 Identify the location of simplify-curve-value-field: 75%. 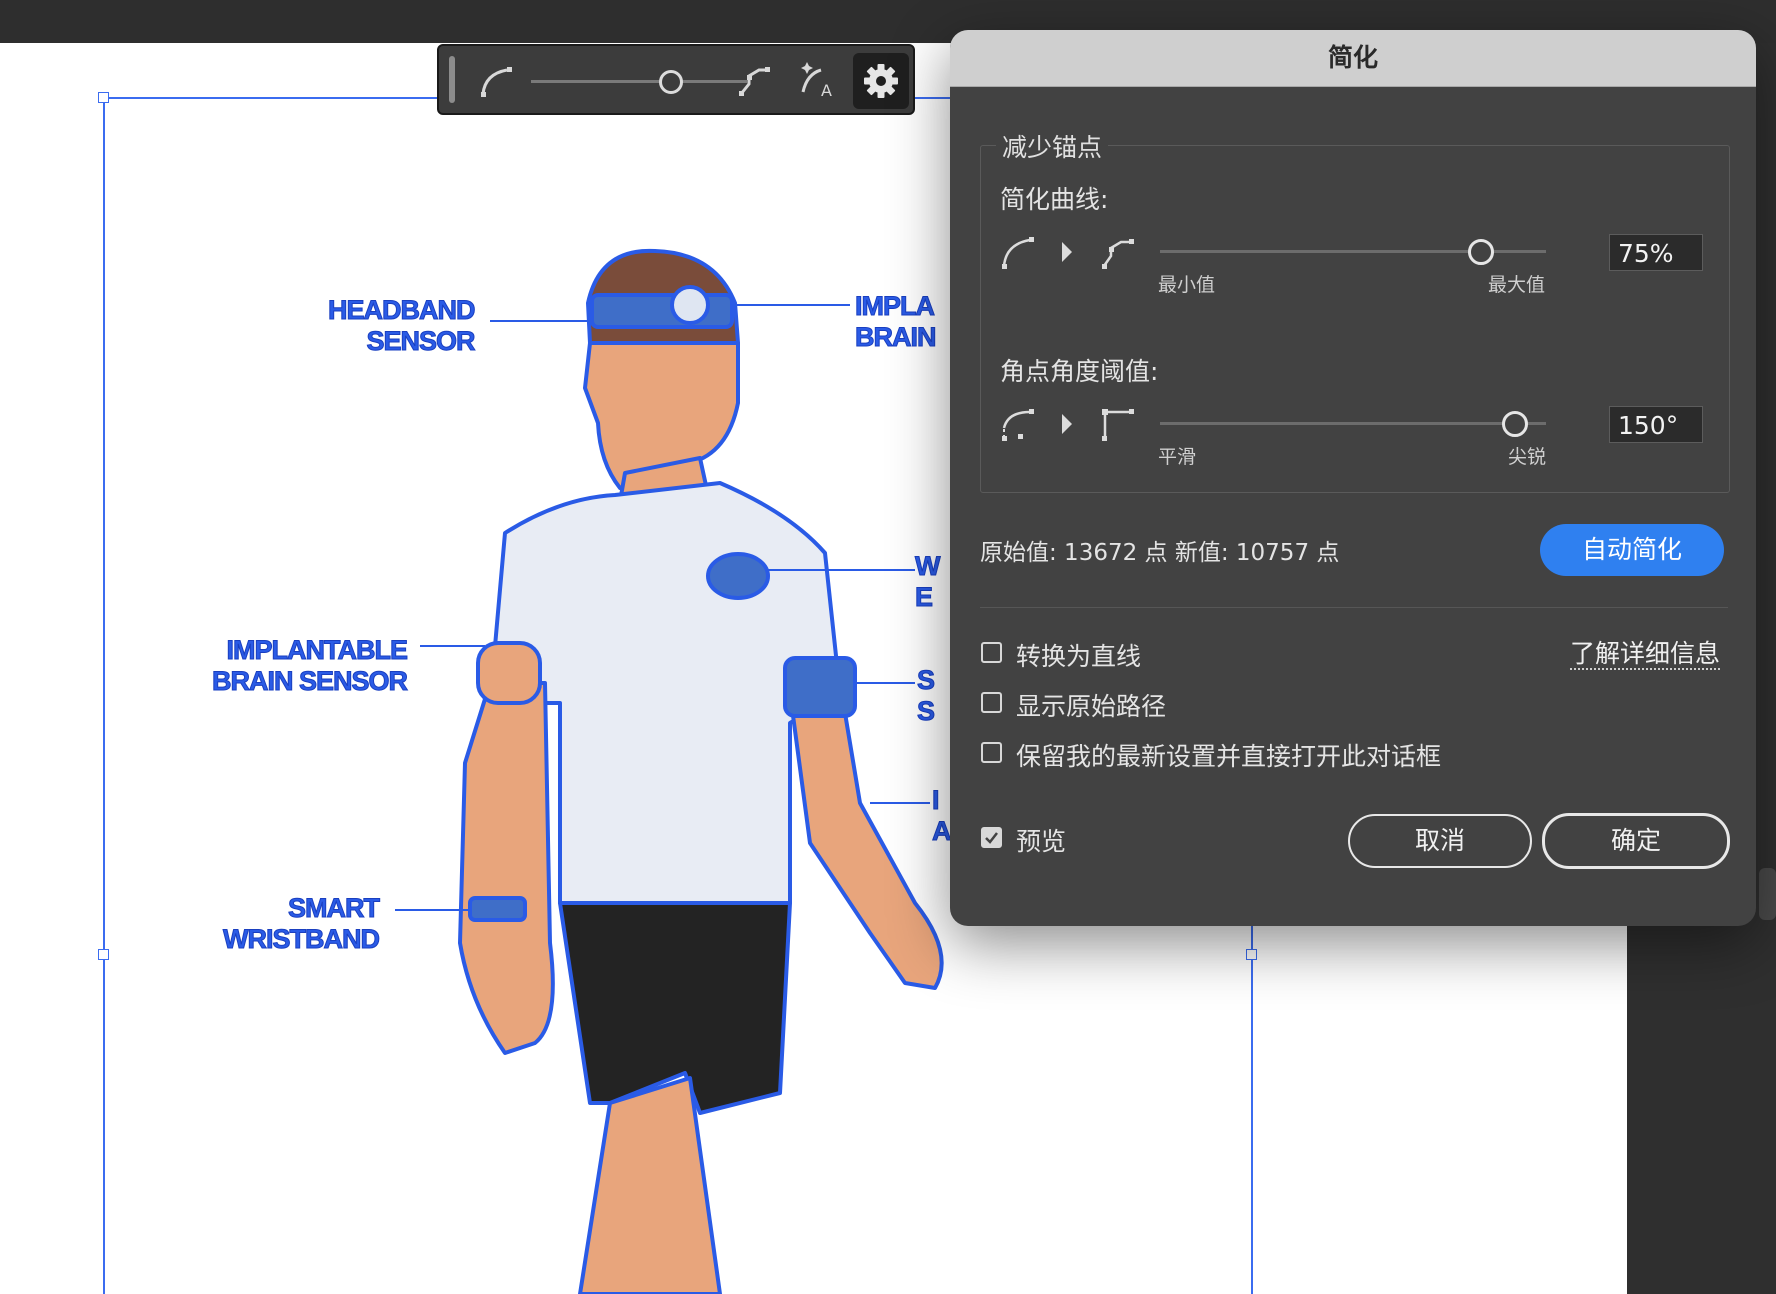
(1656, 252).